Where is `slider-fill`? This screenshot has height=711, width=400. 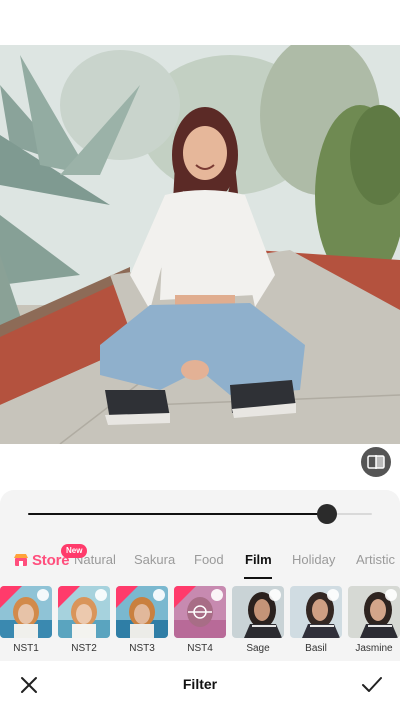 slider-fill is located at coordinates (178, 514).